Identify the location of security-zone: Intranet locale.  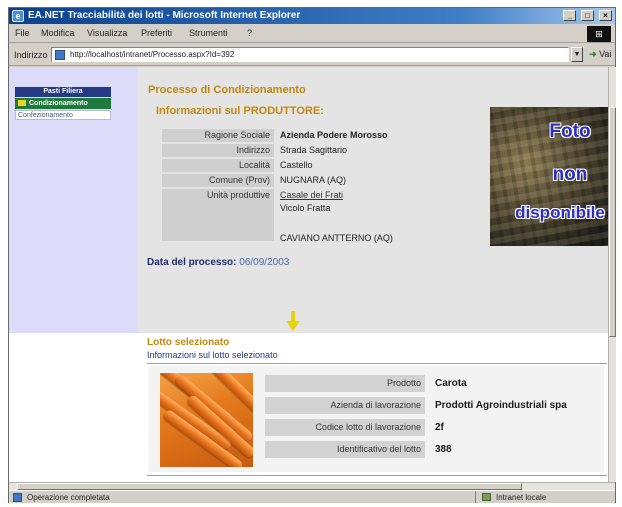
(544, 497).